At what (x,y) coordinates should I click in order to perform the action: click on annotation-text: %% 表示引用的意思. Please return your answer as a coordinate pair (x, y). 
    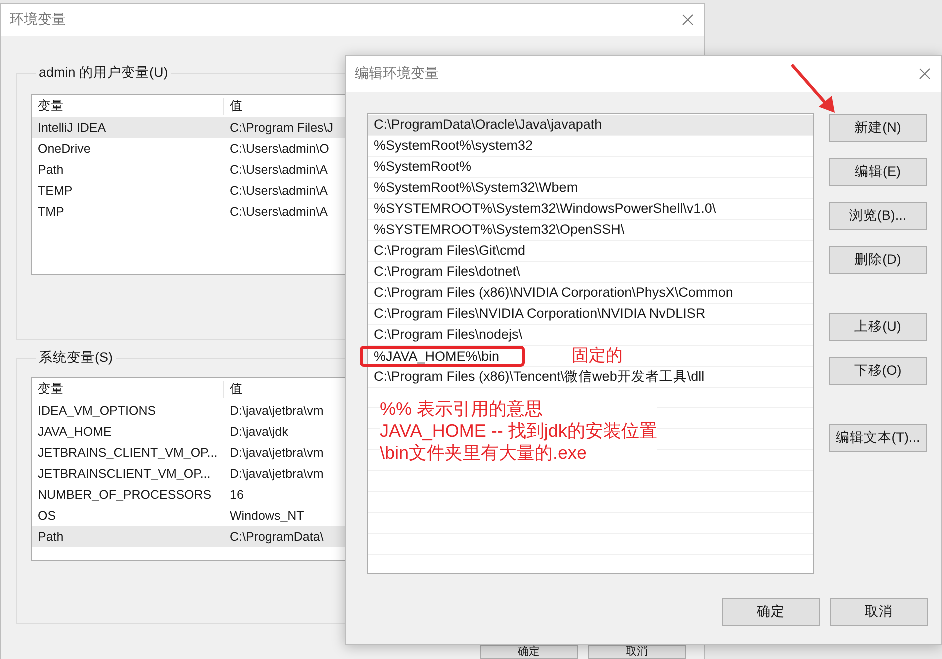
    Looking at the image, I should click on (462, 409).